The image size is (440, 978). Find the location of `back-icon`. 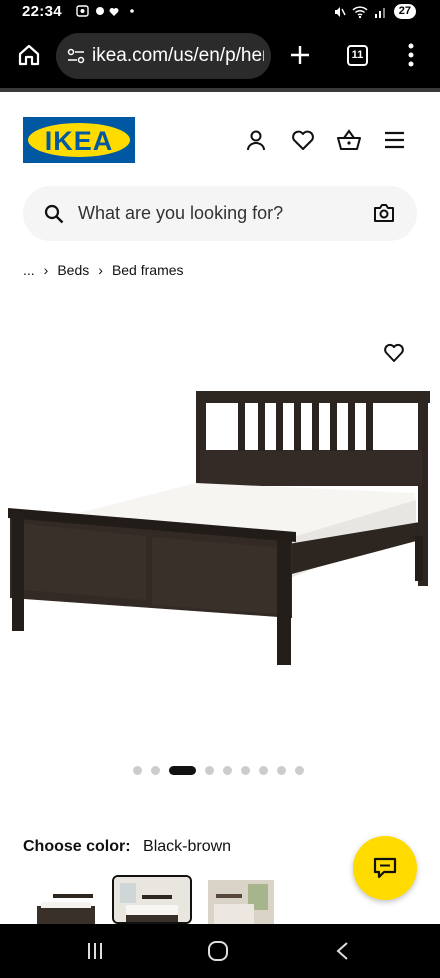

back-icon is located at coordinates (342, 951).